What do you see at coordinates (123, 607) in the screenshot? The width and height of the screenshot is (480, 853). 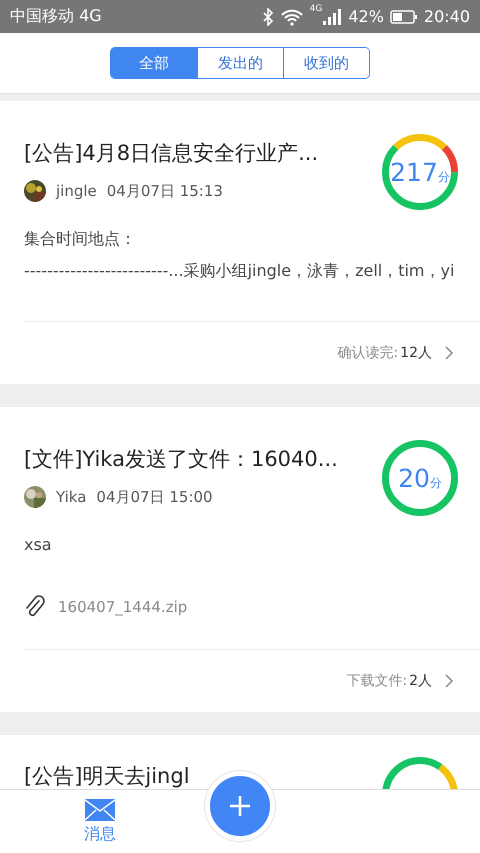 I see `attachment-name: 160407_1444.zip` at bounding box center [123, 607].